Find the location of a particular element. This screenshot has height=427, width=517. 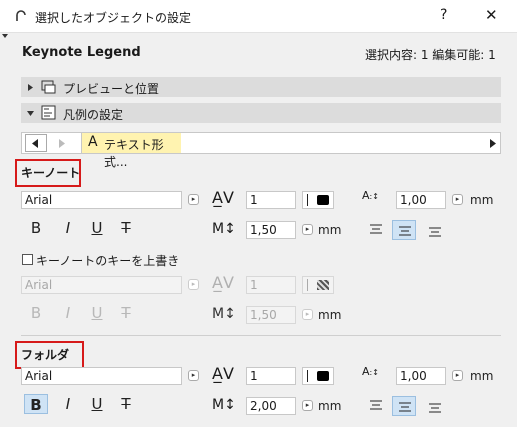

override-height-field: 1,50 is located at coordinates (271, 315).